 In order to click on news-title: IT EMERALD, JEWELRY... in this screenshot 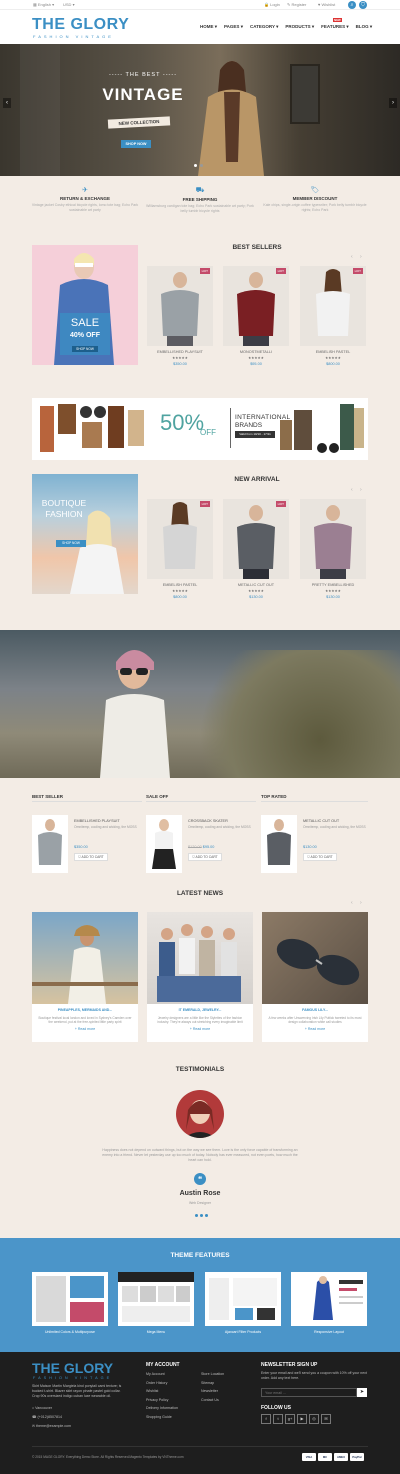, I will do `click(200, 1010)`.